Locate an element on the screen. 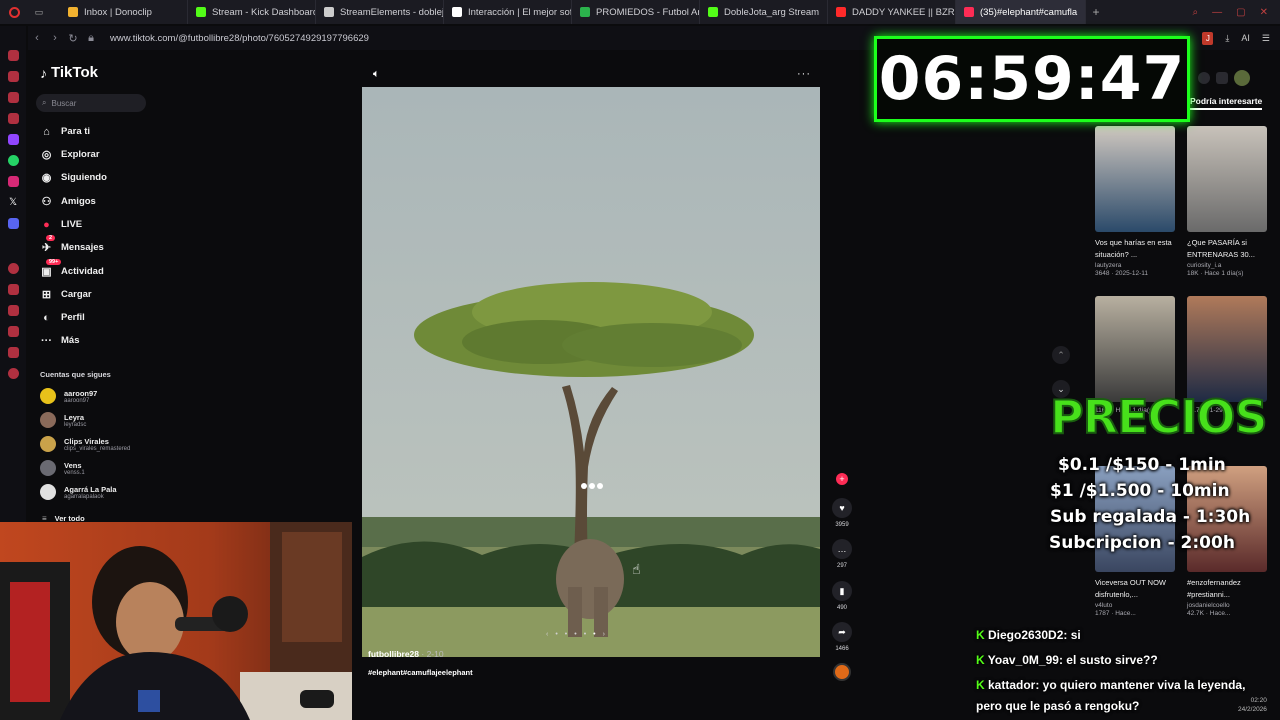 The height and width of the screenshot is (720, 1280). download-icon: ⤓ is located at coordinates (1227, 38).